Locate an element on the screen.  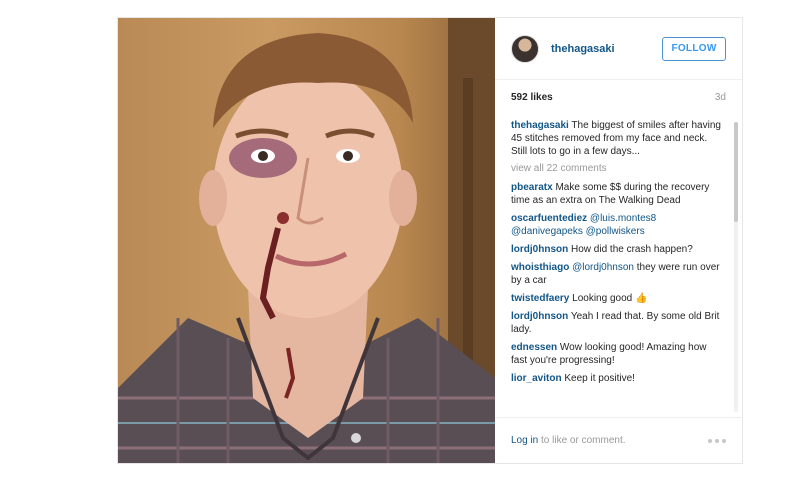
comment-username: whoisthiago is located at coordinates (540, 267).